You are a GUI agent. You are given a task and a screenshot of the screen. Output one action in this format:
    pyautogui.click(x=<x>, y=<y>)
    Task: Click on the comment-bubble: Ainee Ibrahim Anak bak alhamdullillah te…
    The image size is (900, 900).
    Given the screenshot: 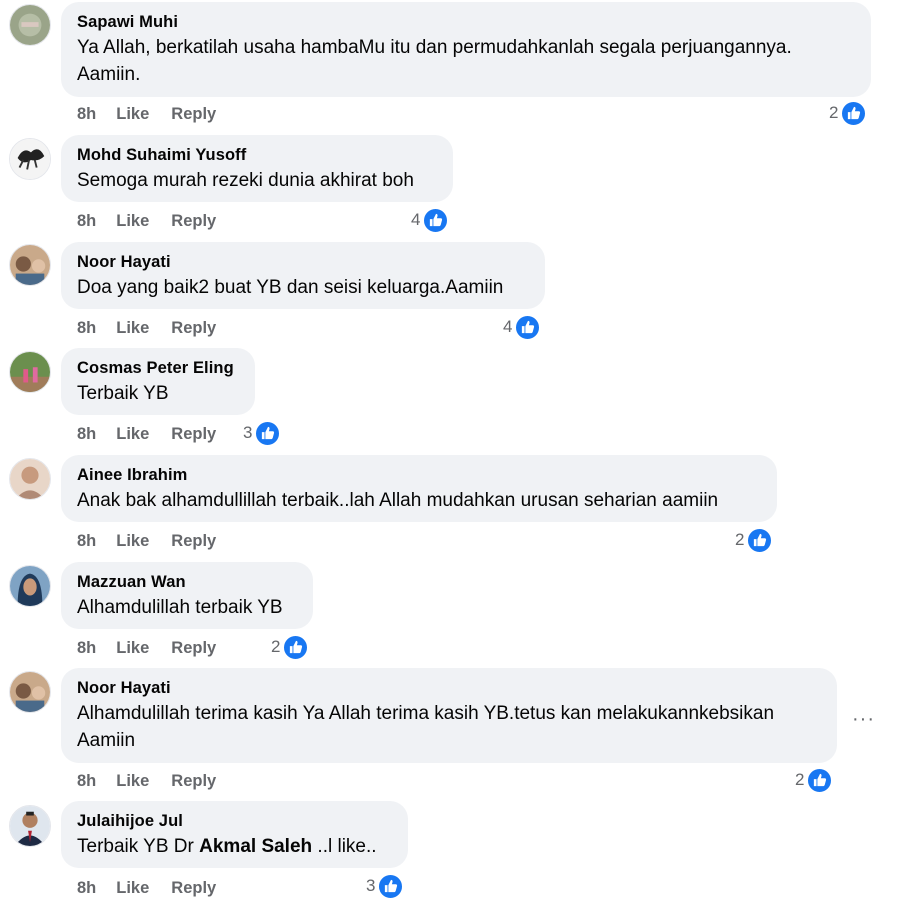 What is the action you would take?
    pyautogui.click(x=419, y=488)
    